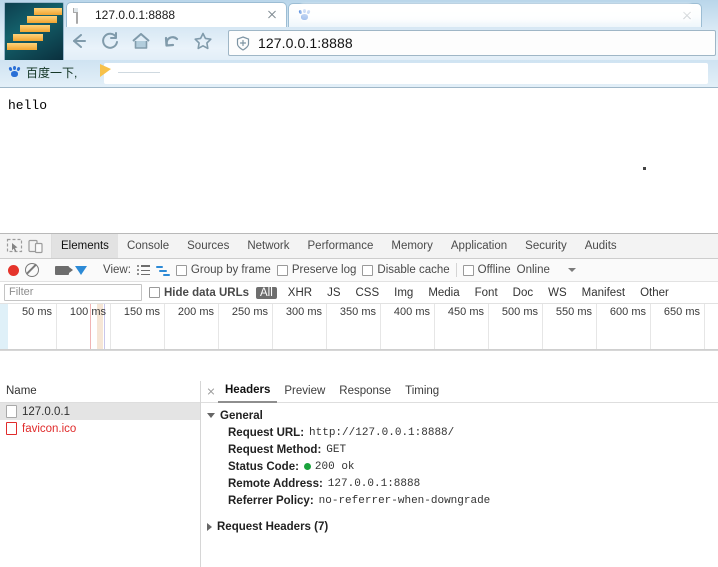 The width and height of the screenshot is (718, 567). What do you see at coordinates (81, 270) in the screenshot?
I see `filter-icon` at bounding box center [81, 270].